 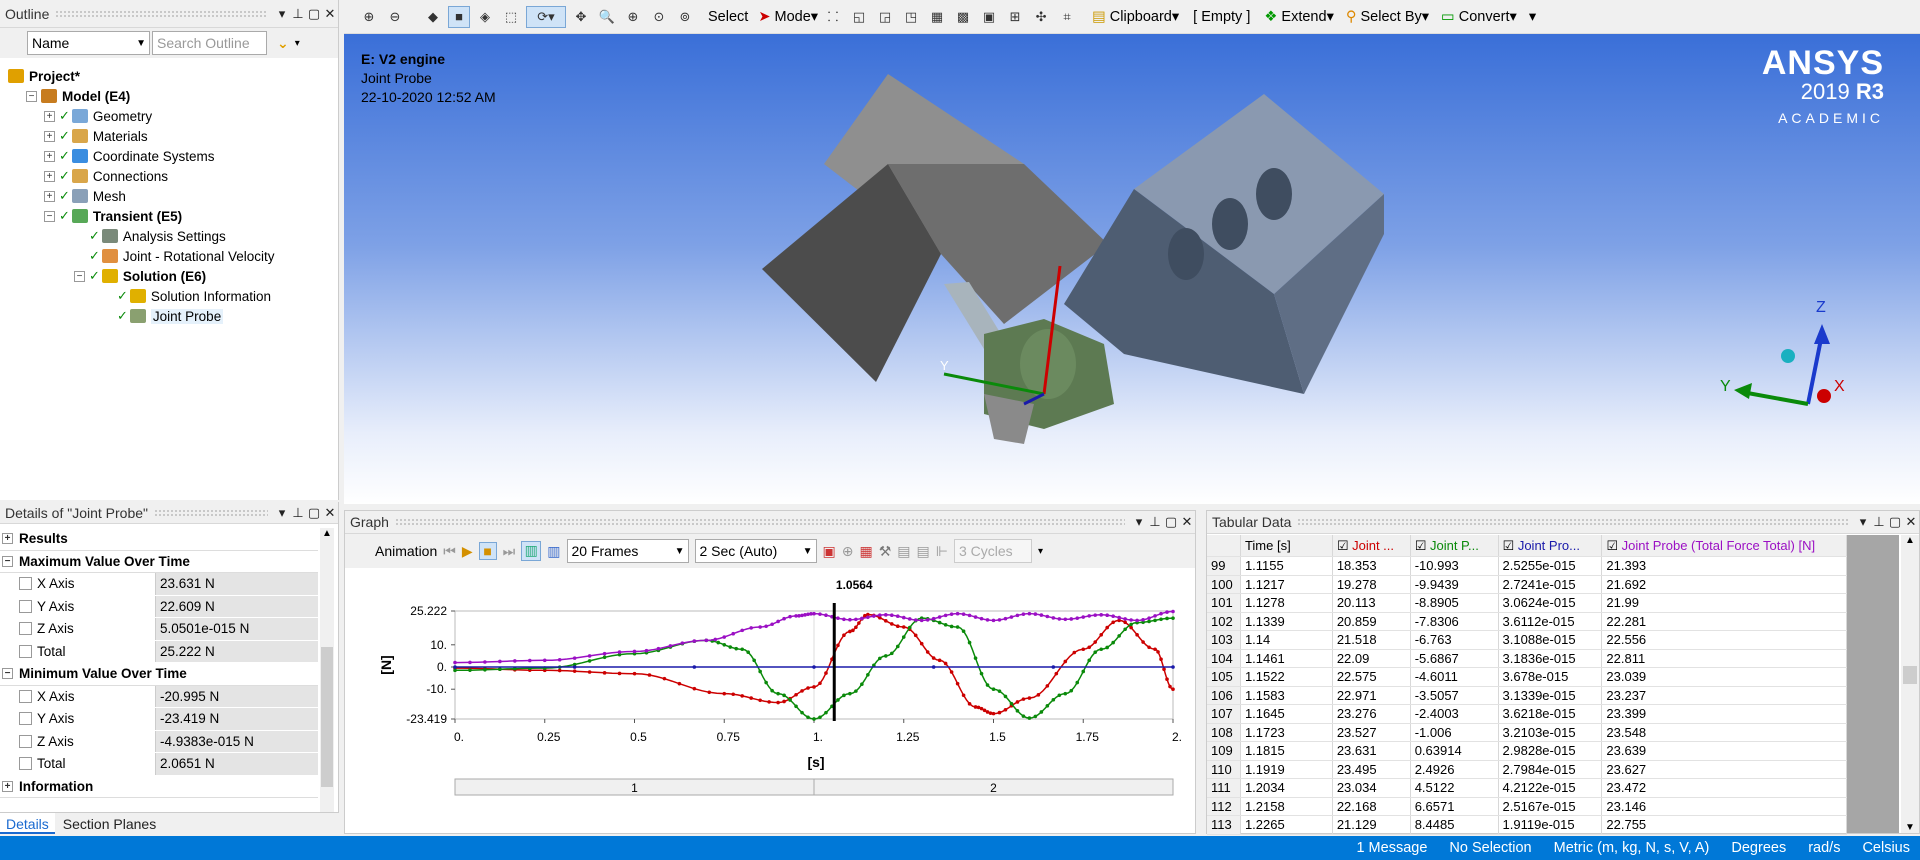 I want to click on scroll-down-icon: ▼, so click(x=1910, y=827).